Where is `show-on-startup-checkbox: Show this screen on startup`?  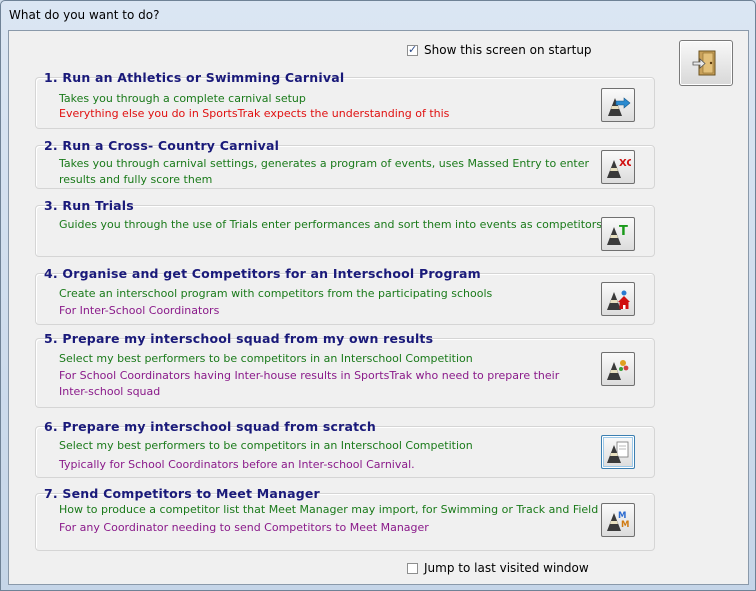
show-on-startup-checkbox: Show this screen on startup is located at coordinates (499, 50).